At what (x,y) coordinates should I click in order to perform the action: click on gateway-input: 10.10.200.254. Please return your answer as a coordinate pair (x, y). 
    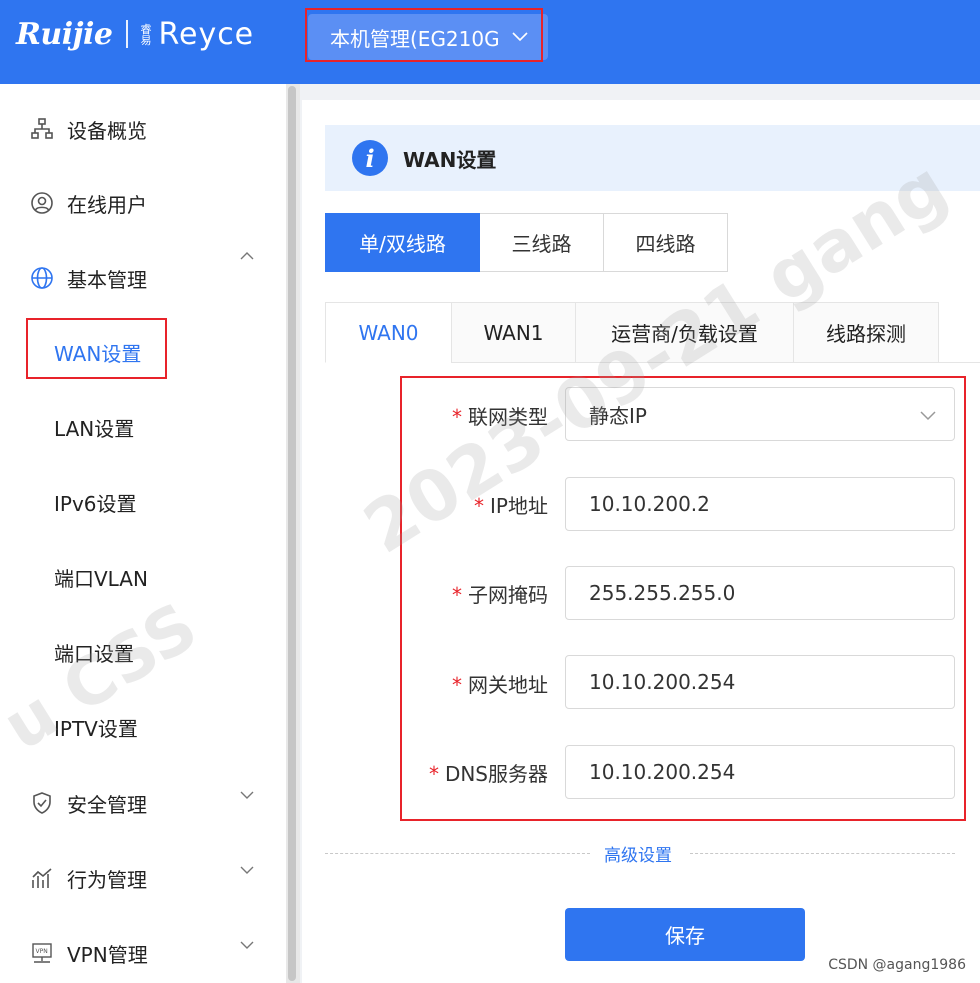
    Looking at the image, I should click on (760, 682).